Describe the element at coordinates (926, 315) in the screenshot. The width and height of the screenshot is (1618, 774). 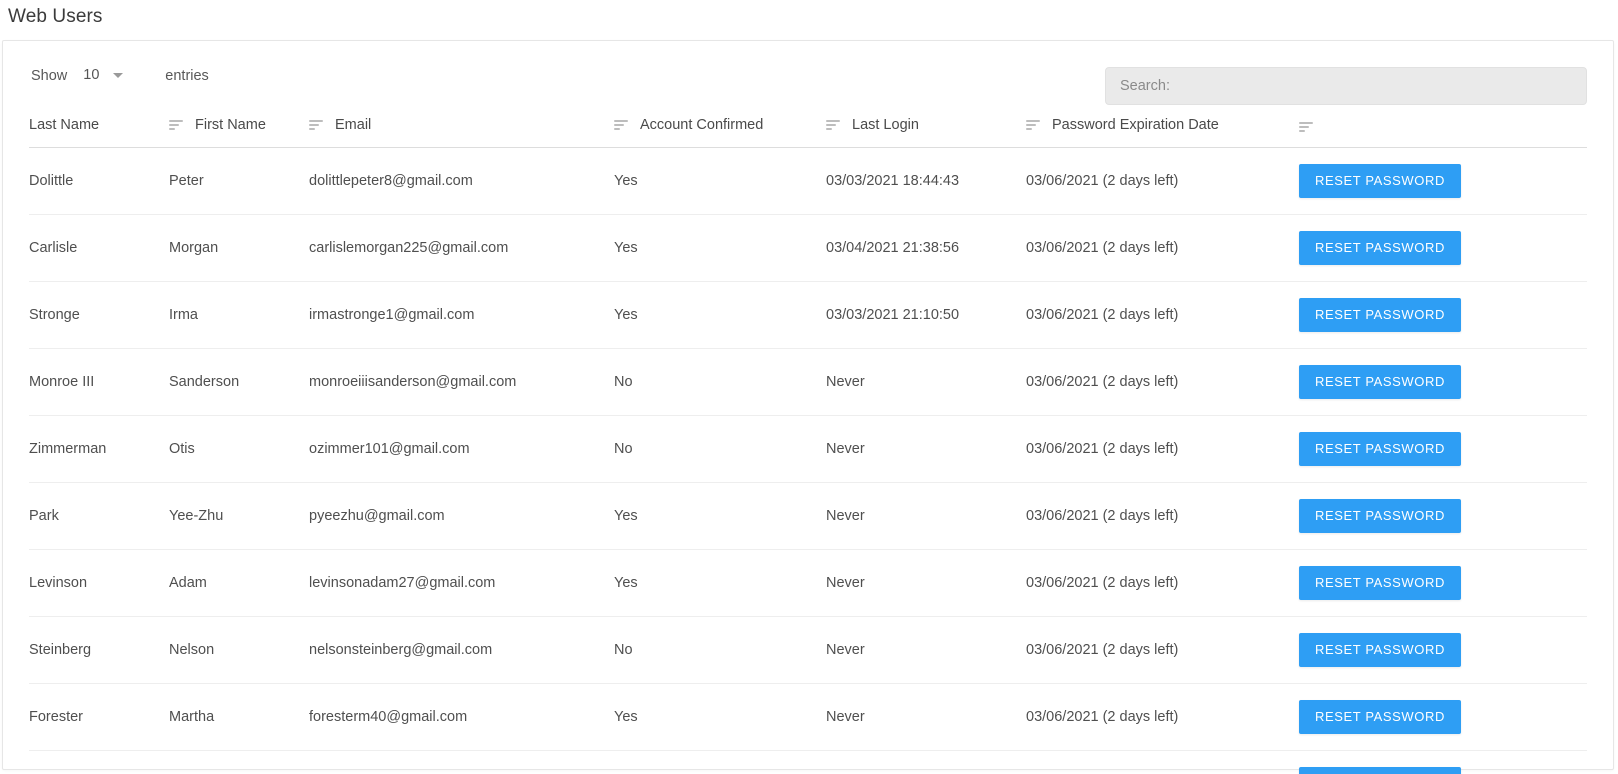
I see `cell-last-login: 03/03/2021 21:10:50` at that location.